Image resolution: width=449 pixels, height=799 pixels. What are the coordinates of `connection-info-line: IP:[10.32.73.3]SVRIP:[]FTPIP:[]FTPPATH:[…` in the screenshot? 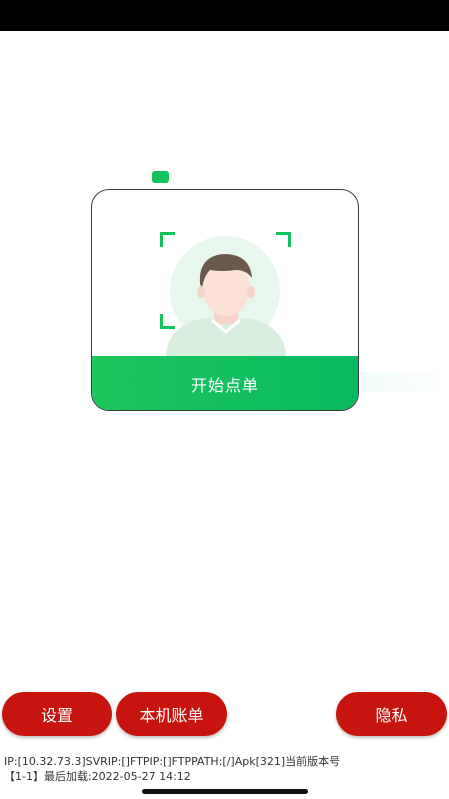 It's located at (172, 761).